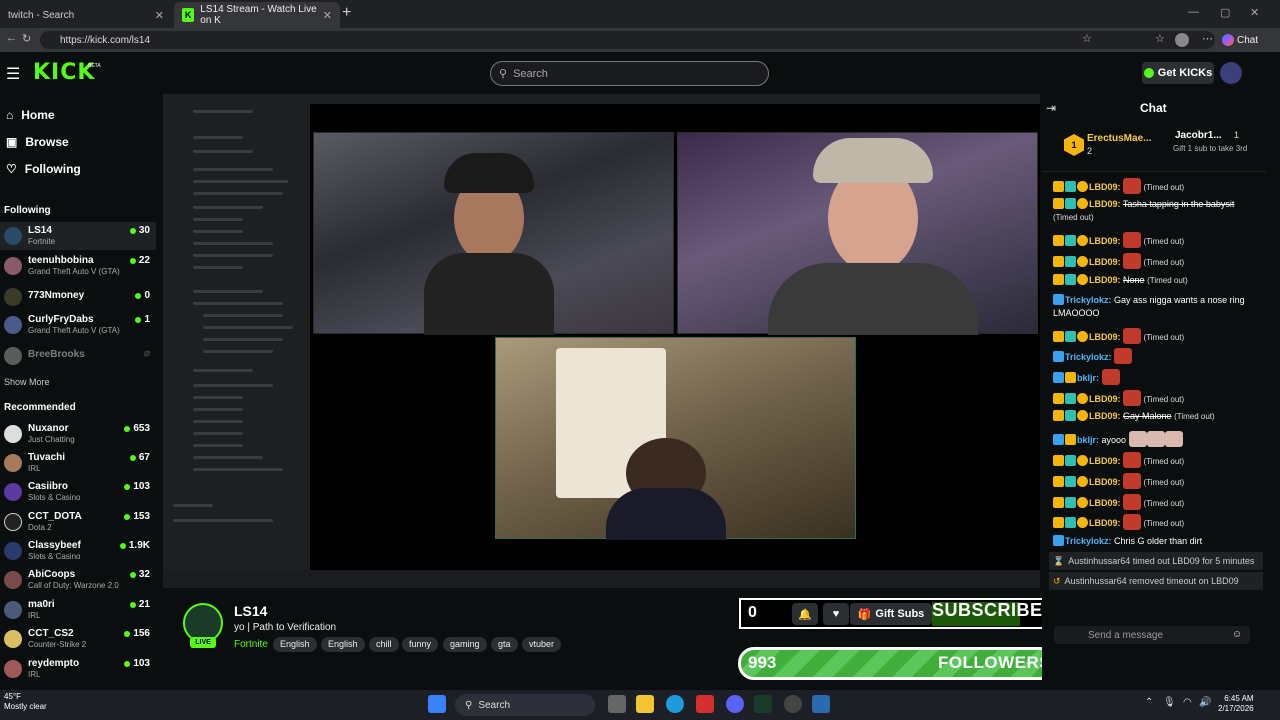 This screenshot has width=1280, height=720. What do you see at coordinates (384, 644) in the screenshot?
I see `tag-chill: chill` at bounding box center [384, 644].